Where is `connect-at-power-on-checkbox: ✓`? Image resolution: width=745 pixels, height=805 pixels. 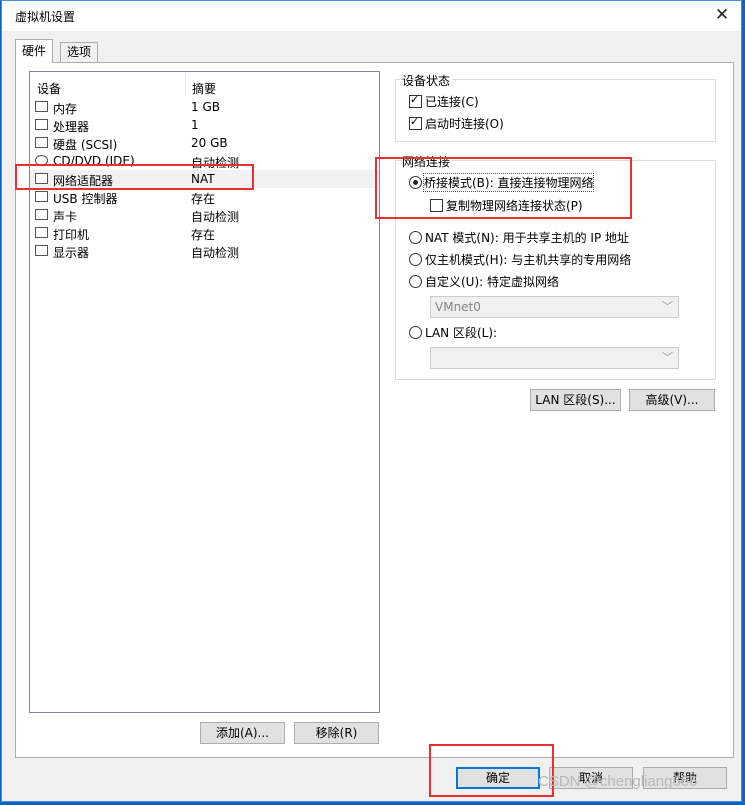
connect-at-power-on-checkbox: ✓ is located at coordinates (415, 122).